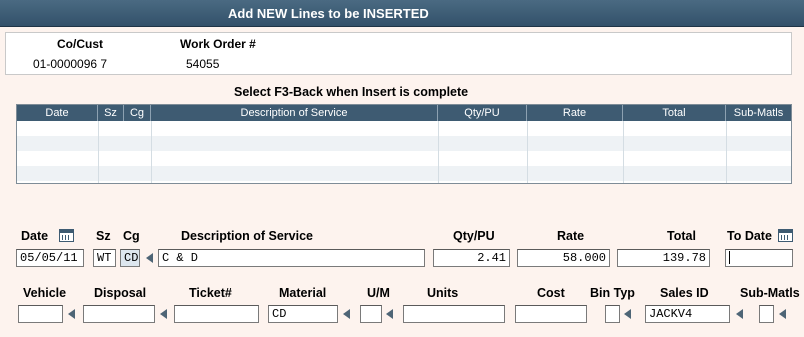 The height and width of the screenshot is (337, 804). I want to click on rate-label: Rate, so click(571, 236).